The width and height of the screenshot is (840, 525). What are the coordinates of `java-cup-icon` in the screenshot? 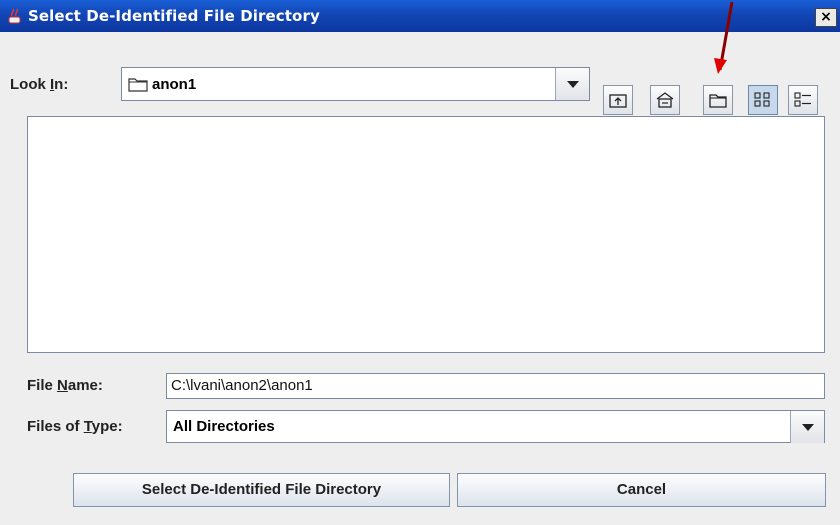 It's located at (14, 16).